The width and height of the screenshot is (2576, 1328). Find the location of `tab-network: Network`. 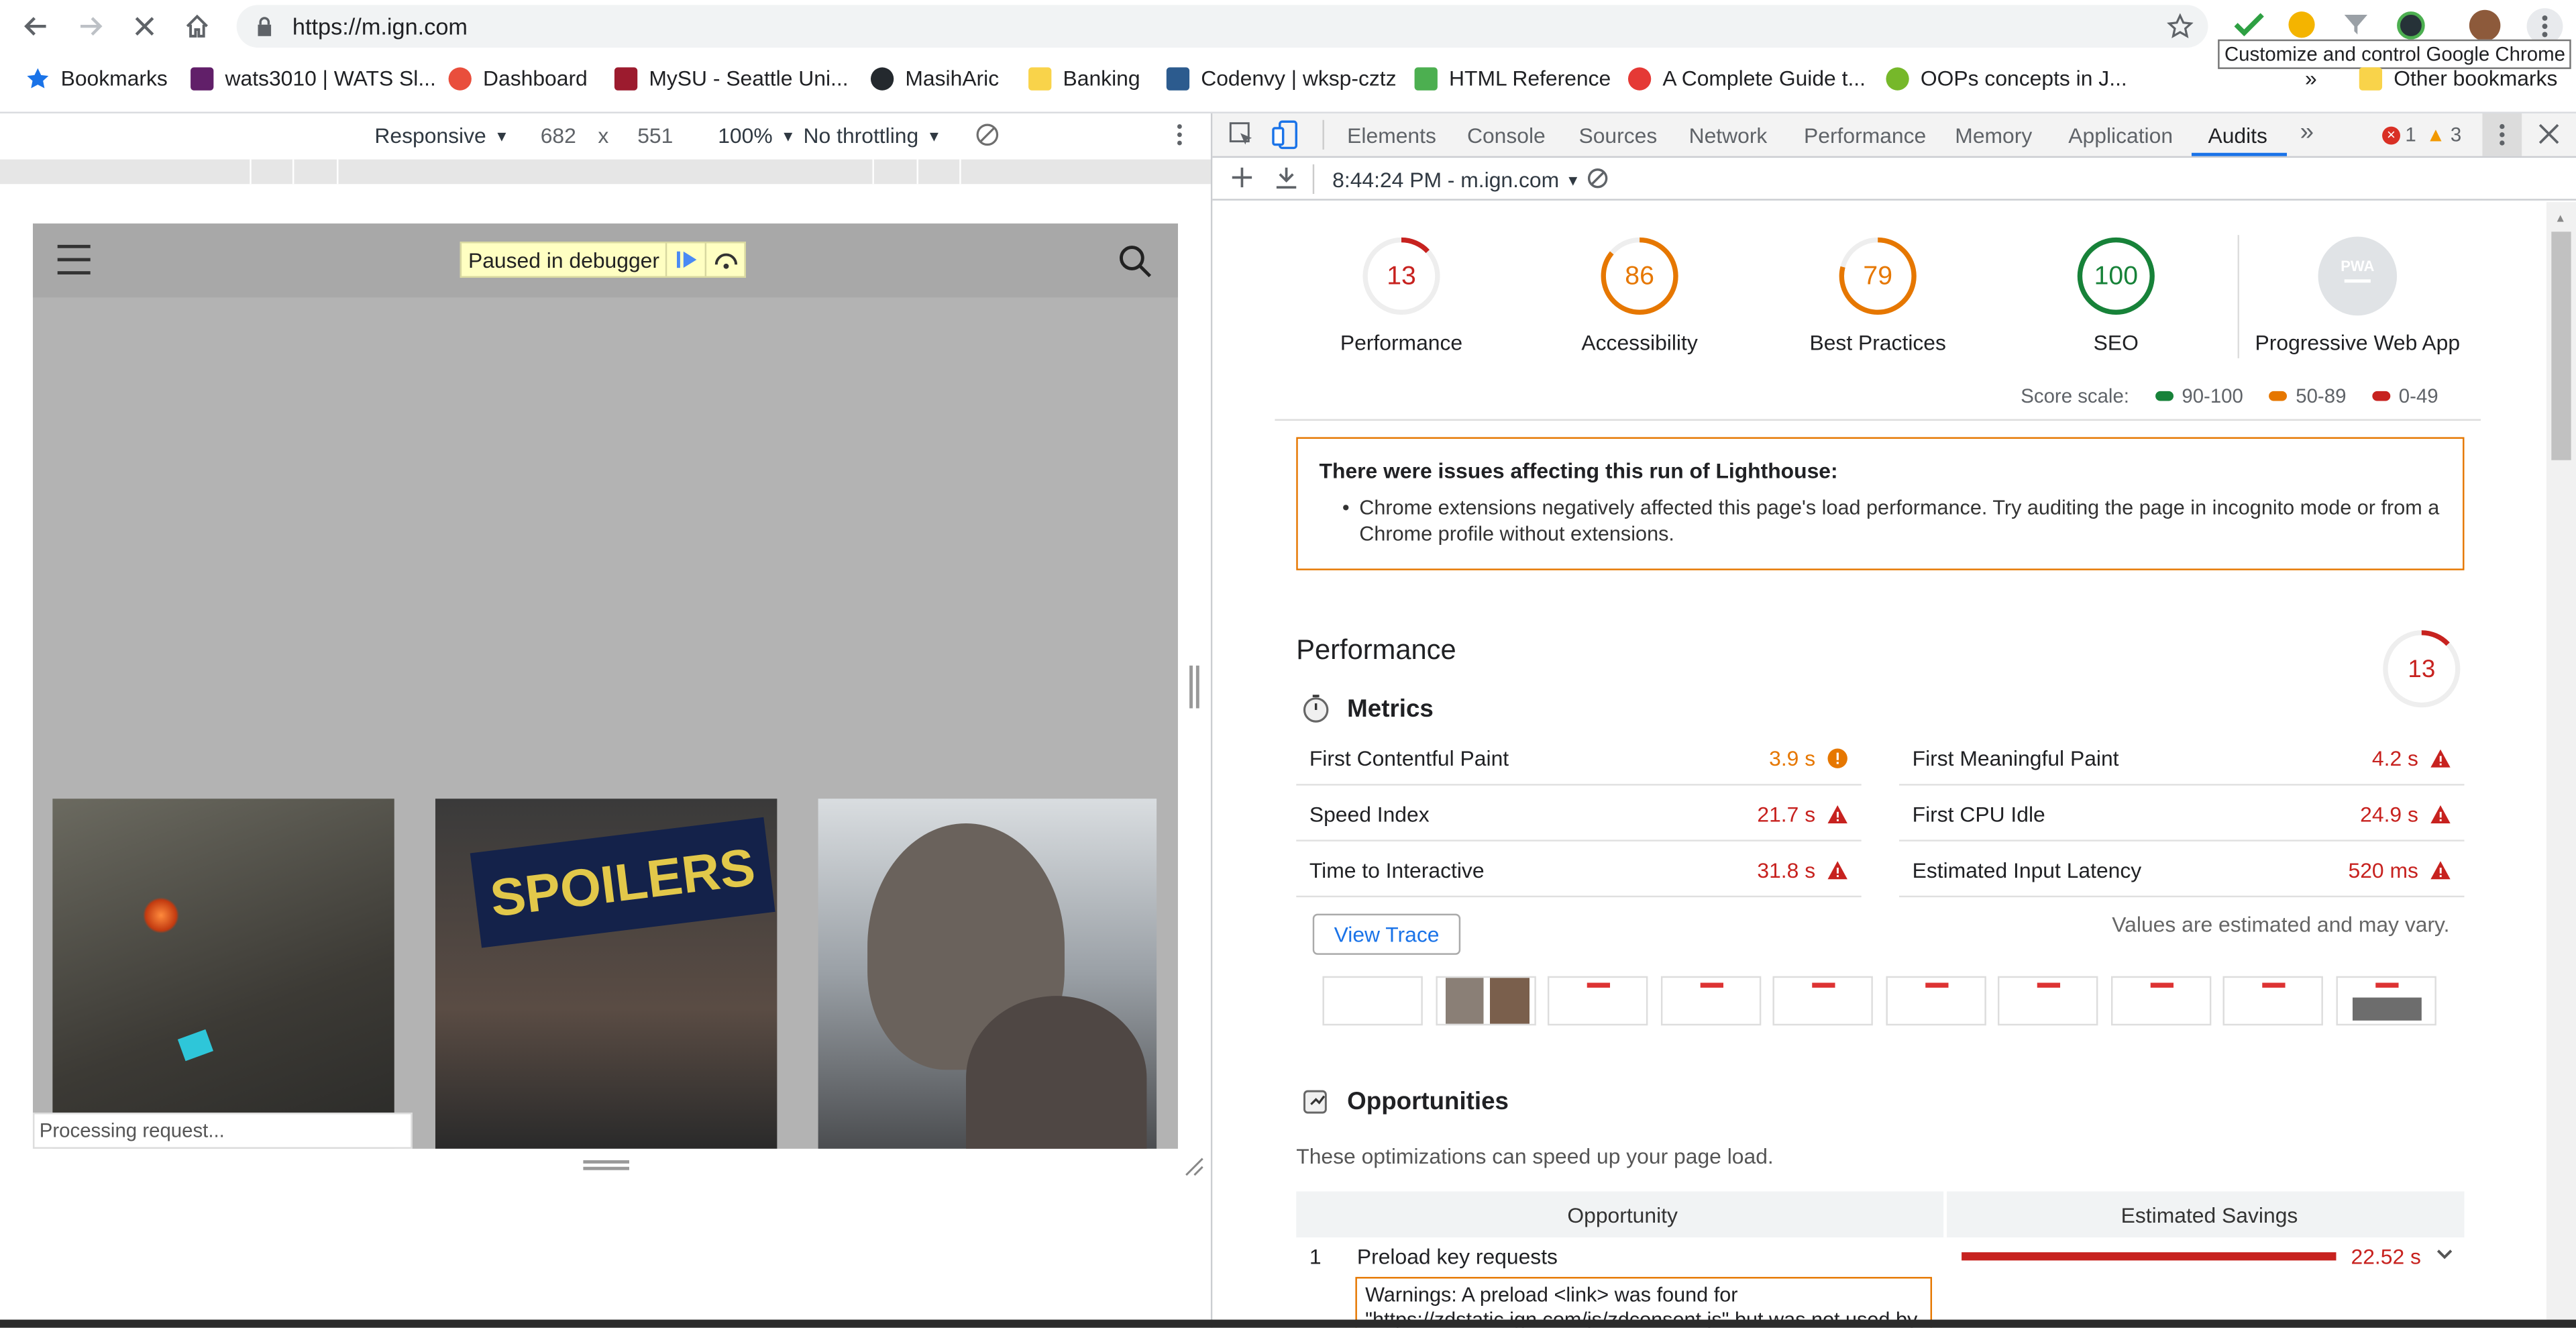

tab-network: Network is located at coordinates (1728, 135).